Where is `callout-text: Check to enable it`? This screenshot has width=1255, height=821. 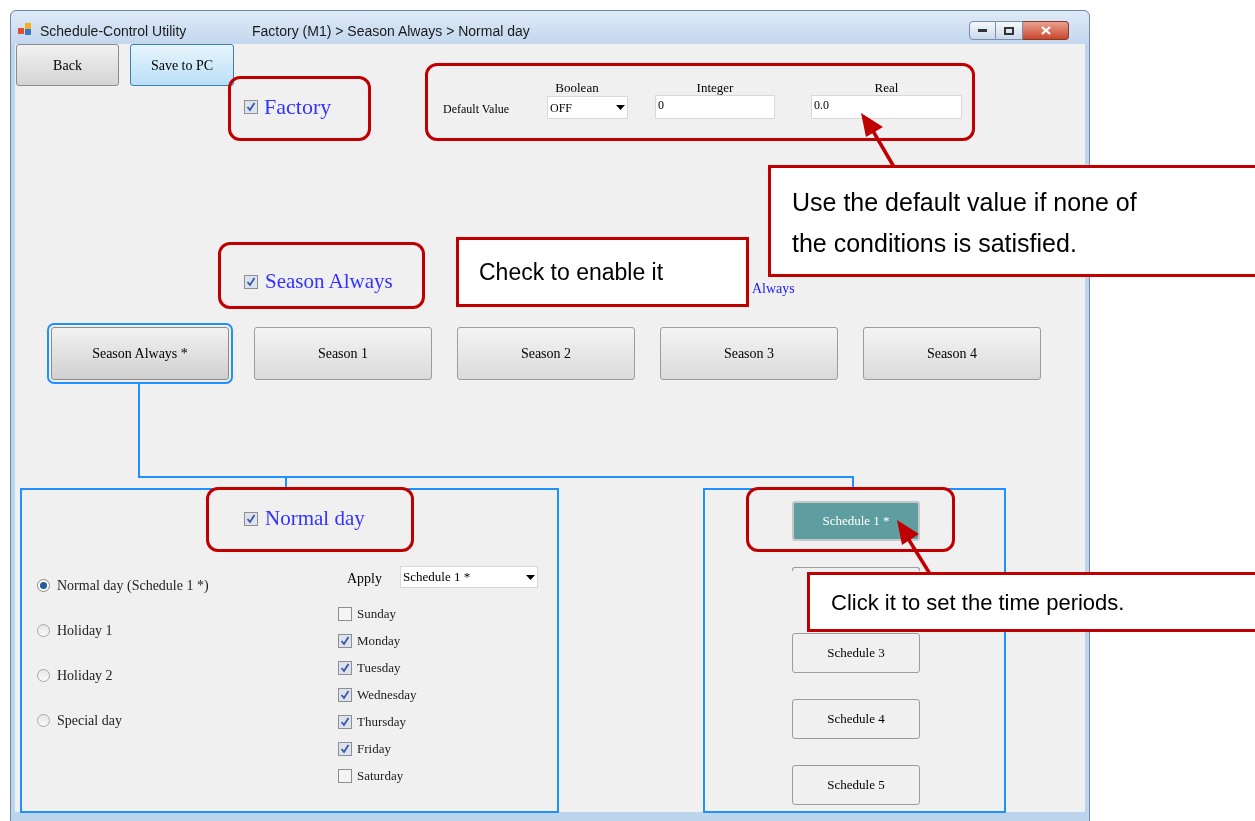 callout-text: Check to enable it is located at coordinates (571, 272).